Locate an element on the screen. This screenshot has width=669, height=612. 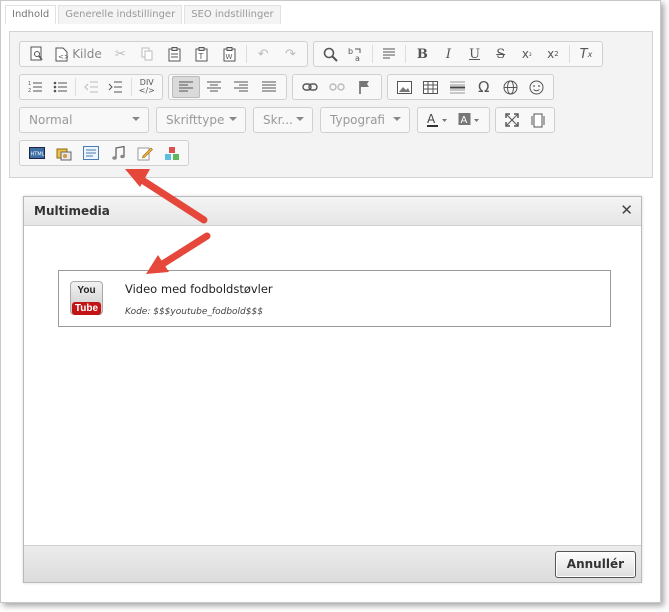
typography-dropdown: Typografi is located at coordinates (365, 120).